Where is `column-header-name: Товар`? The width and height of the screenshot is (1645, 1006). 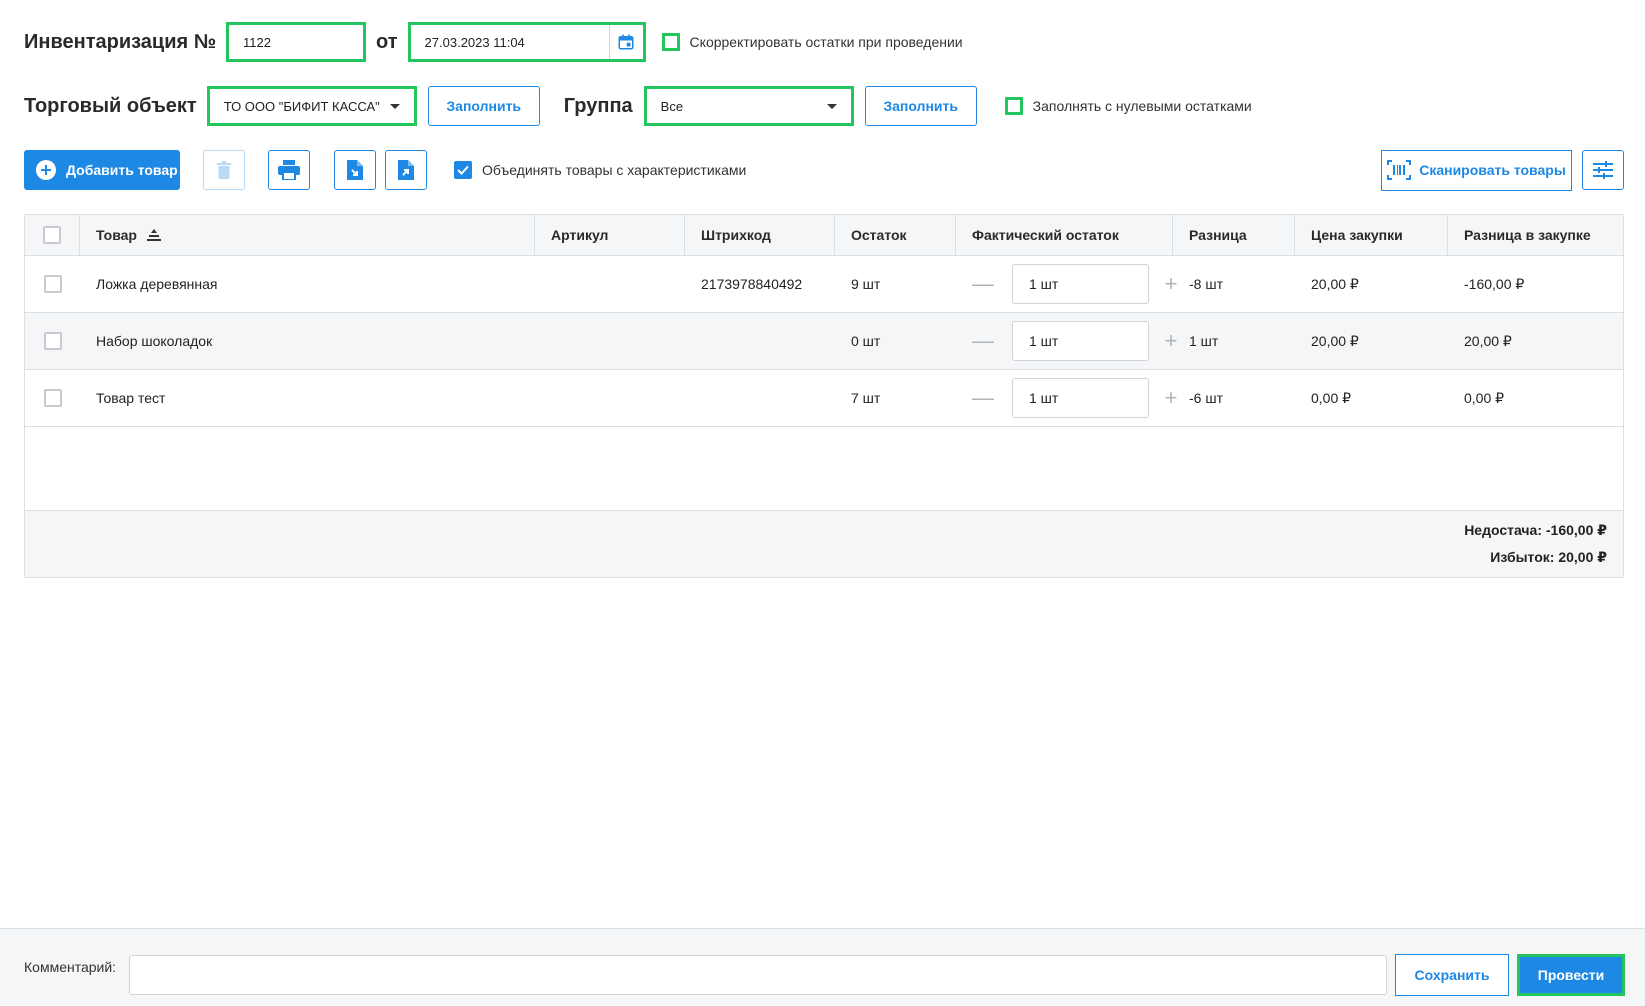
column-header-name: Товар is located at coordinates (307, 235).